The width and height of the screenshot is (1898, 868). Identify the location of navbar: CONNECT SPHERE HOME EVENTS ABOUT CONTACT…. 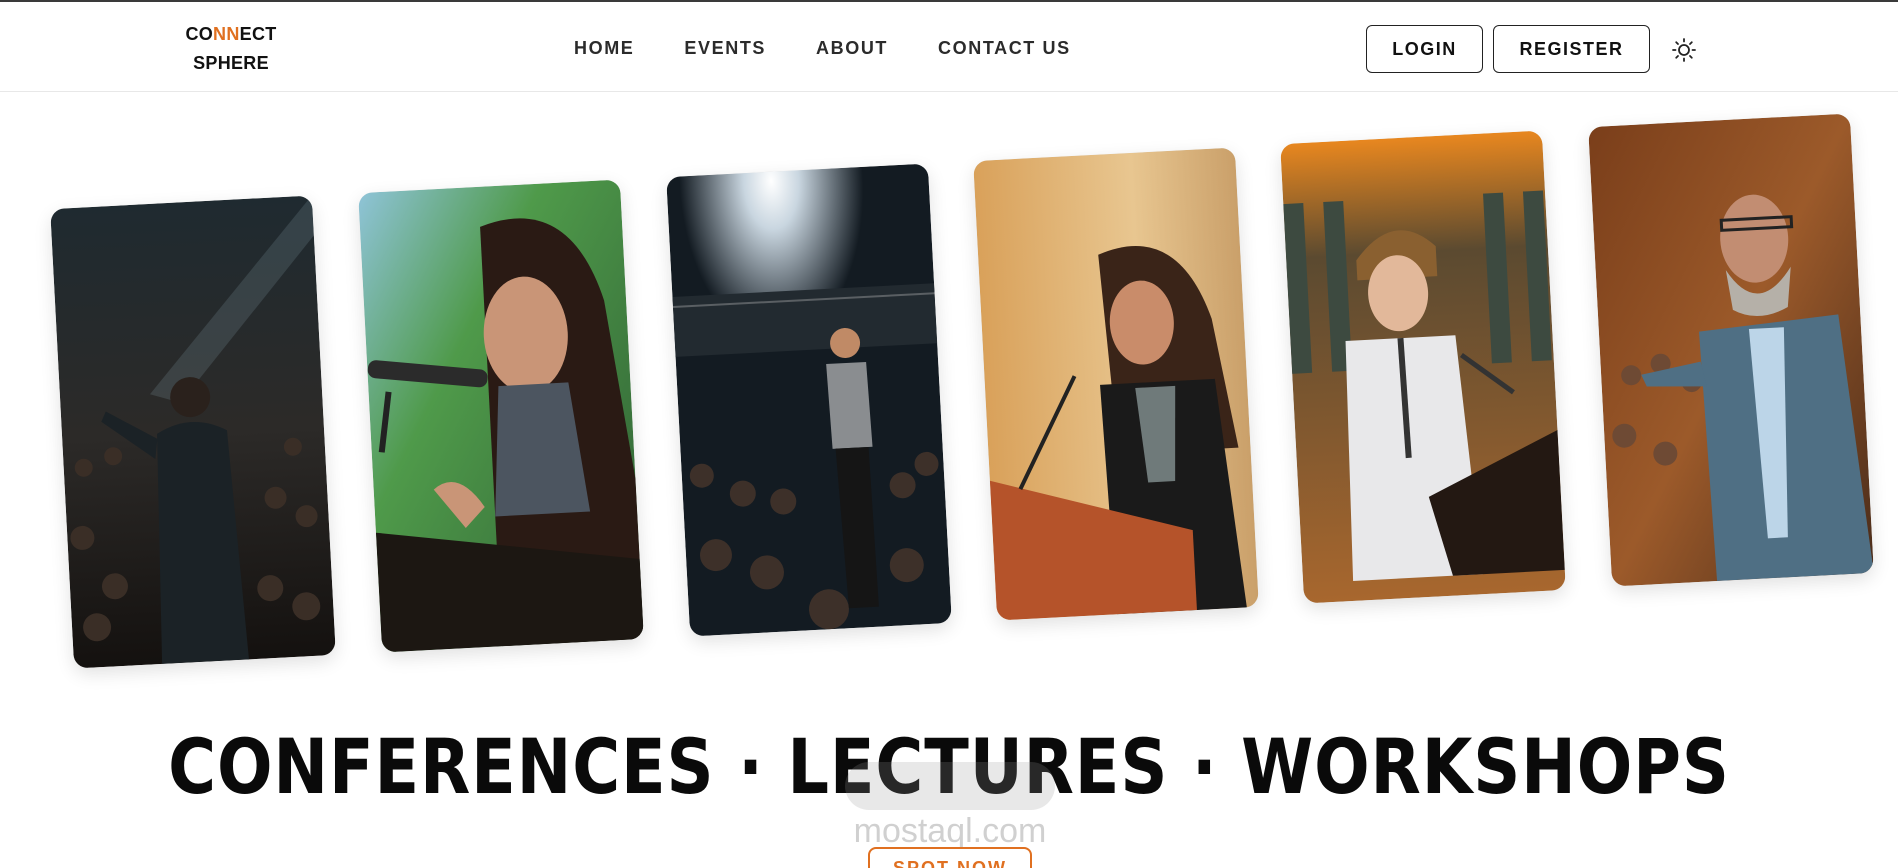
(949, 47).